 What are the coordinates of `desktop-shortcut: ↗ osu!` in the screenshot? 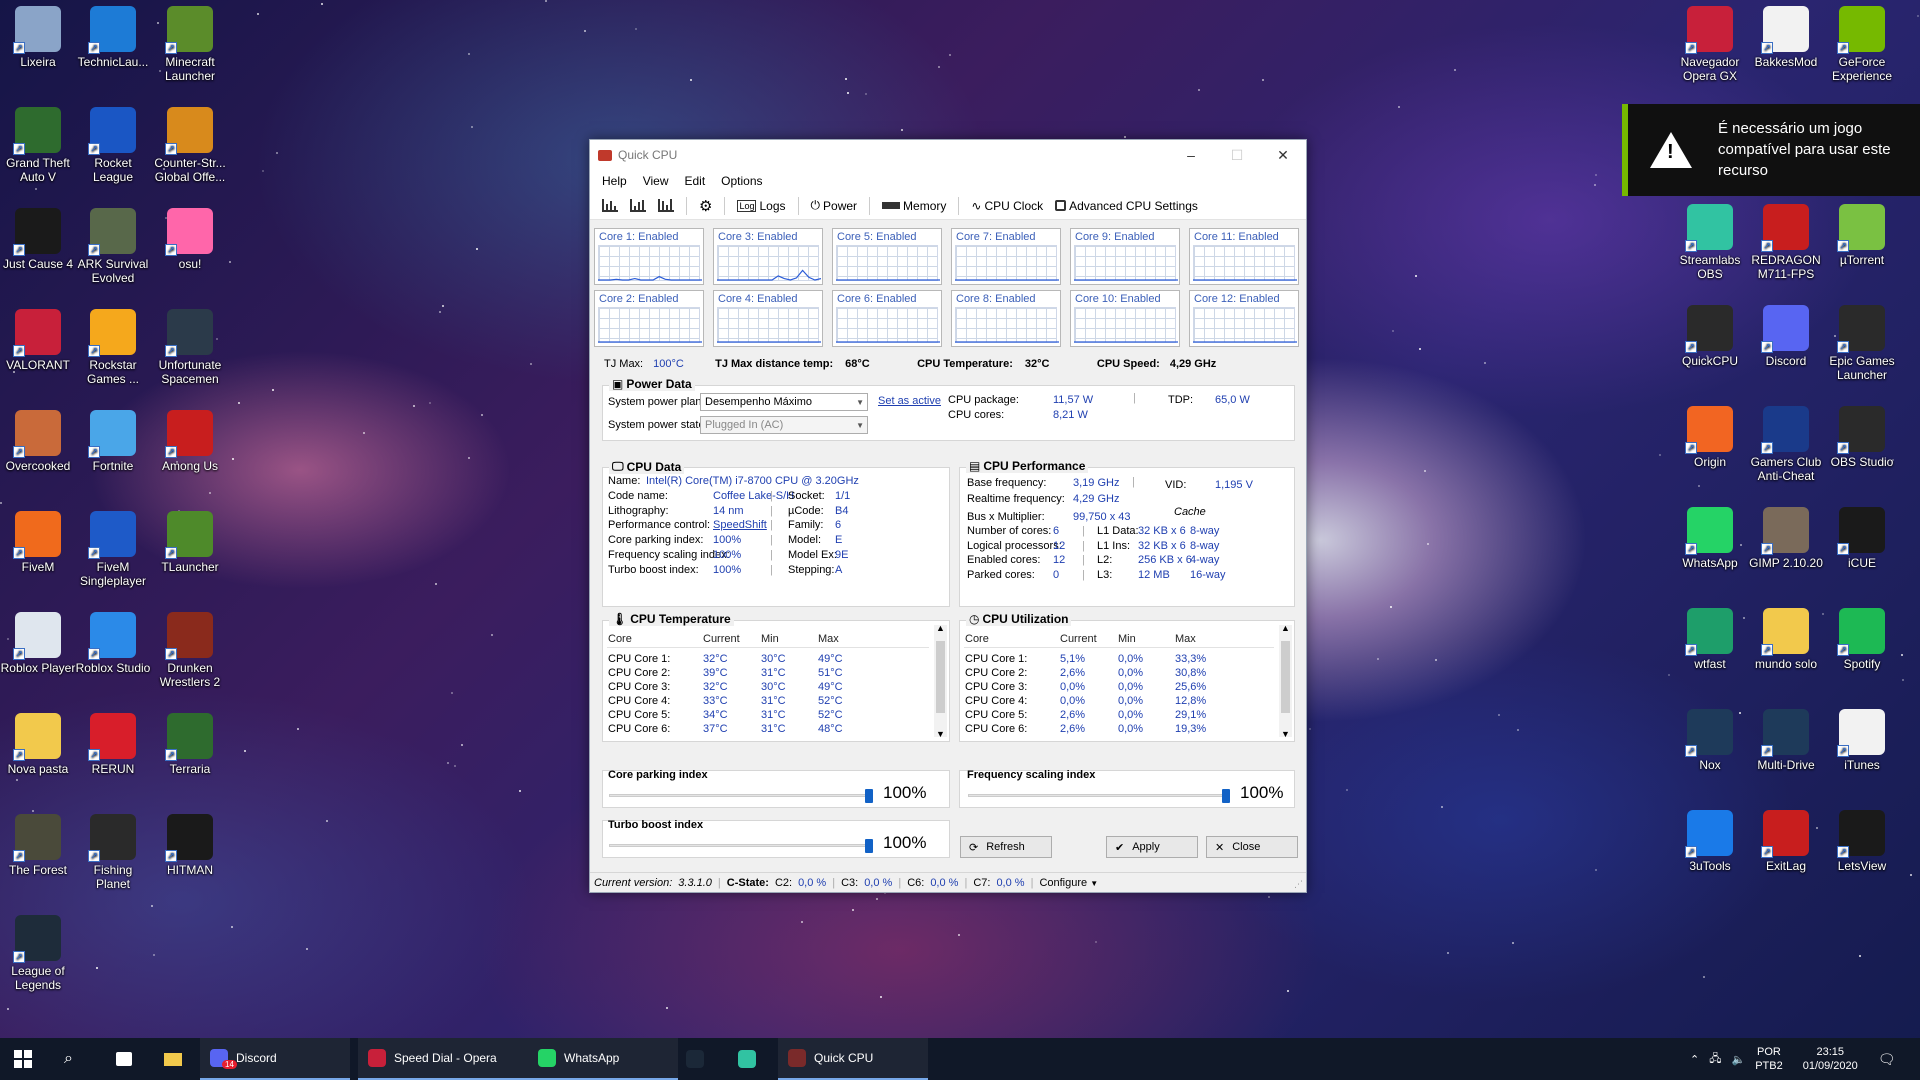 It's located at (190, 239).